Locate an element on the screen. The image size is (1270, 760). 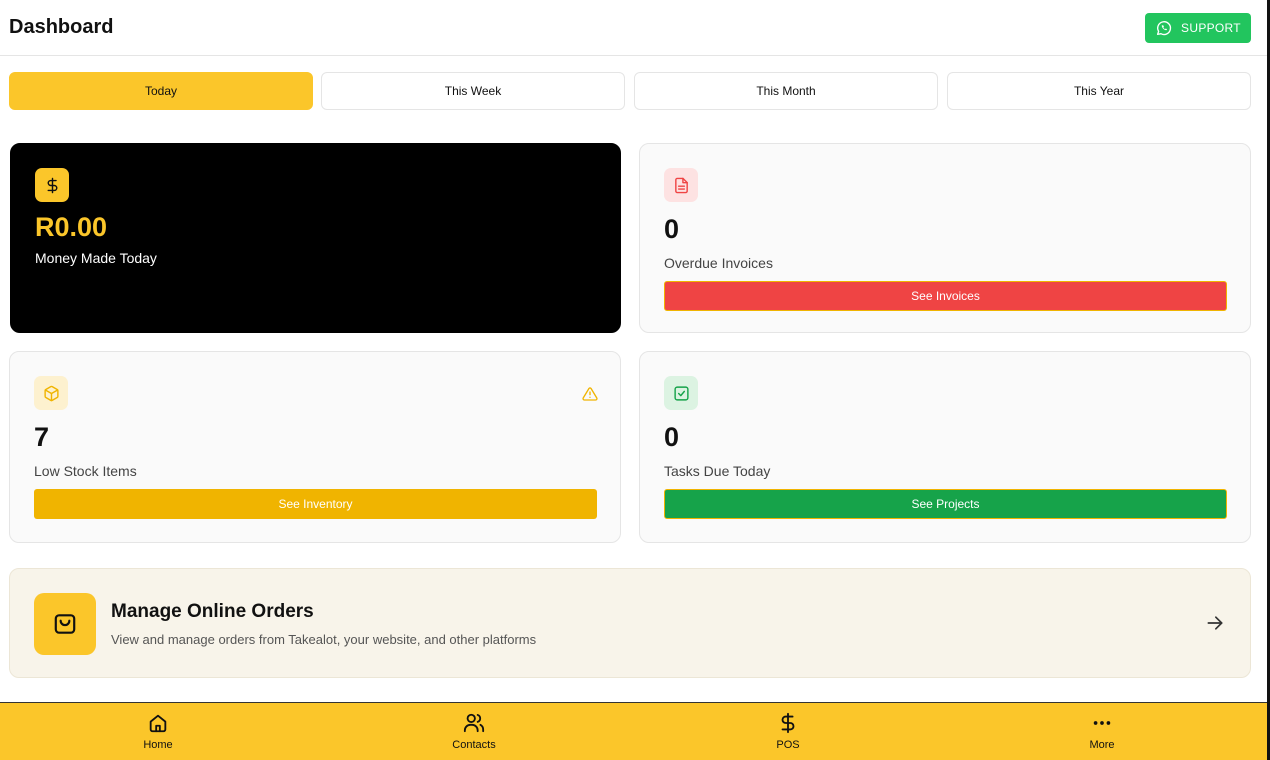
stock-value: 7 is located at coordinates (42, 437).